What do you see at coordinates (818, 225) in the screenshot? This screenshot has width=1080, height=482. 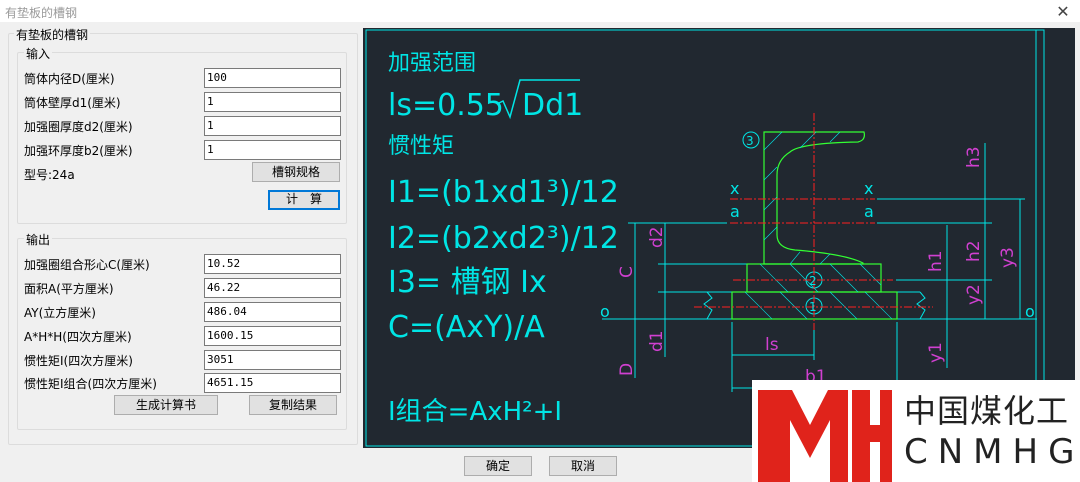 I see `hatching` at bounding box center [818, 225].